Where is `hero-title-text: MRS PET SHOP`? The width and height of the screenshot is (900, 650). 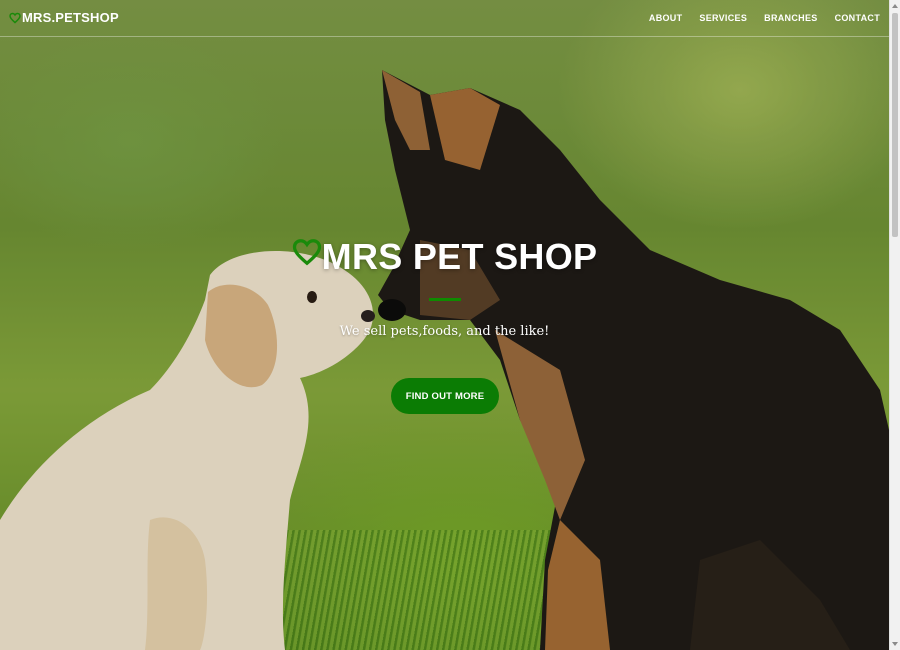
hero-title-text: MRS PET SHOP is located at coordinates (459, 256).